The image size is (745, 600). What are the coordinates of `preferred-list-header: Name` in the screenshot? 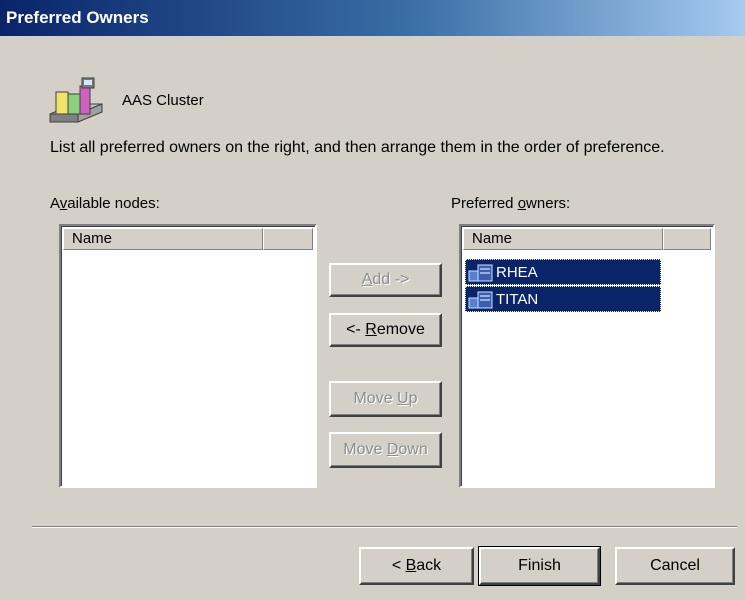 It's located at (587, 239).